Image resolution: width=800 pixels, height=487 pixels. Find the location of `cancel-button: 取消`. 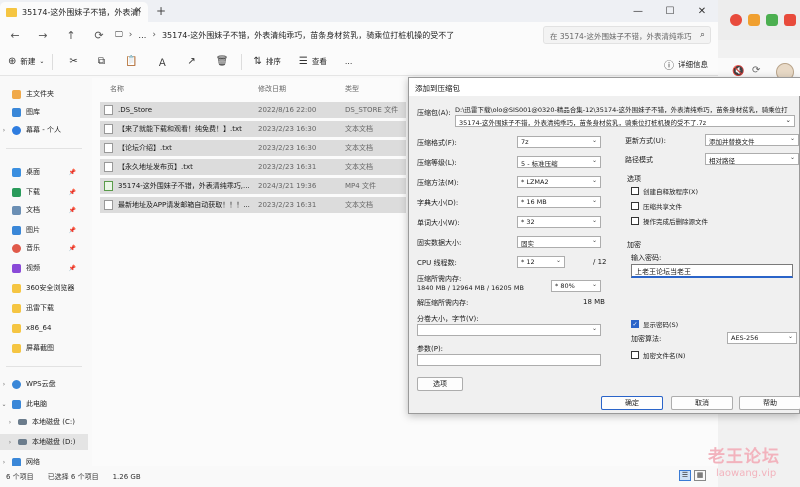

cancel-button: 取消 is located at coordinates (702, 403).